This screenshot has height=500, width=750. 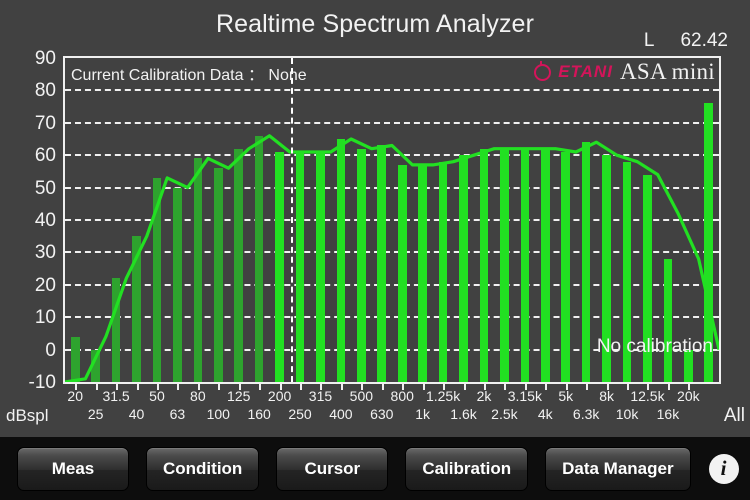 What do you see at coordinates (545, 414) in the screenshot?
I see `x-tick-label: 4k` at bounding box center [545, 414].